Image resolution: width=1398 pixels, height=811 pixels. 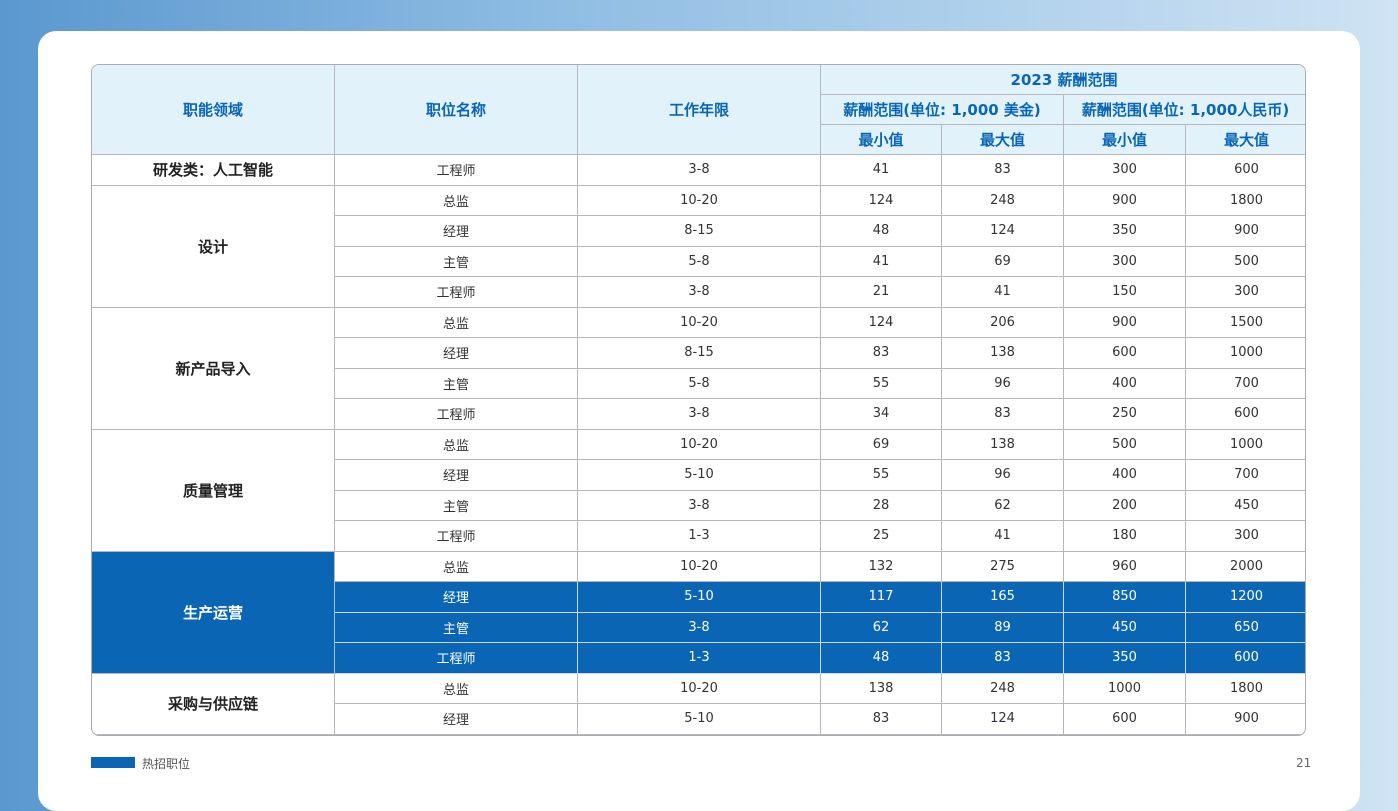 I want to click on category-cell: 设计, so click(x=213, y=246).